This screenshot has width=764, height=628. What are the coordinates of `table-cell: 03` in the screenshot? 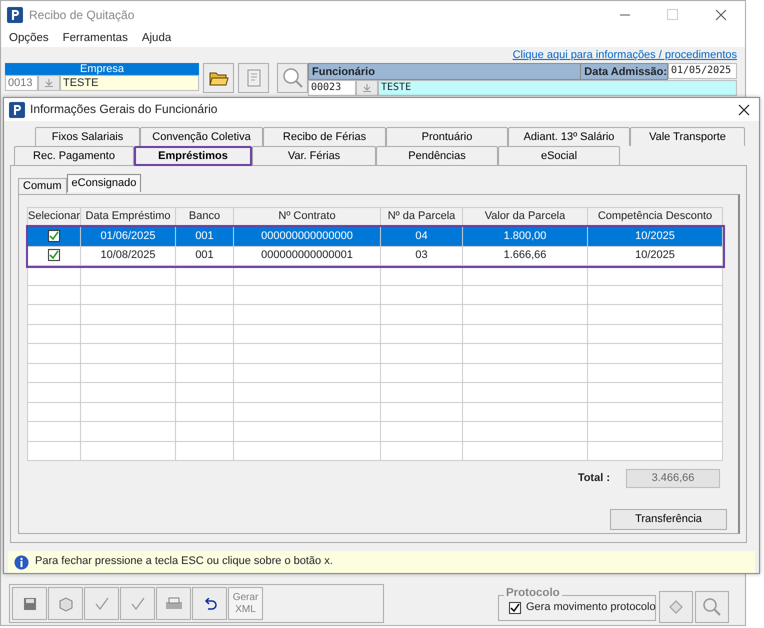 It's located at (421, 256).